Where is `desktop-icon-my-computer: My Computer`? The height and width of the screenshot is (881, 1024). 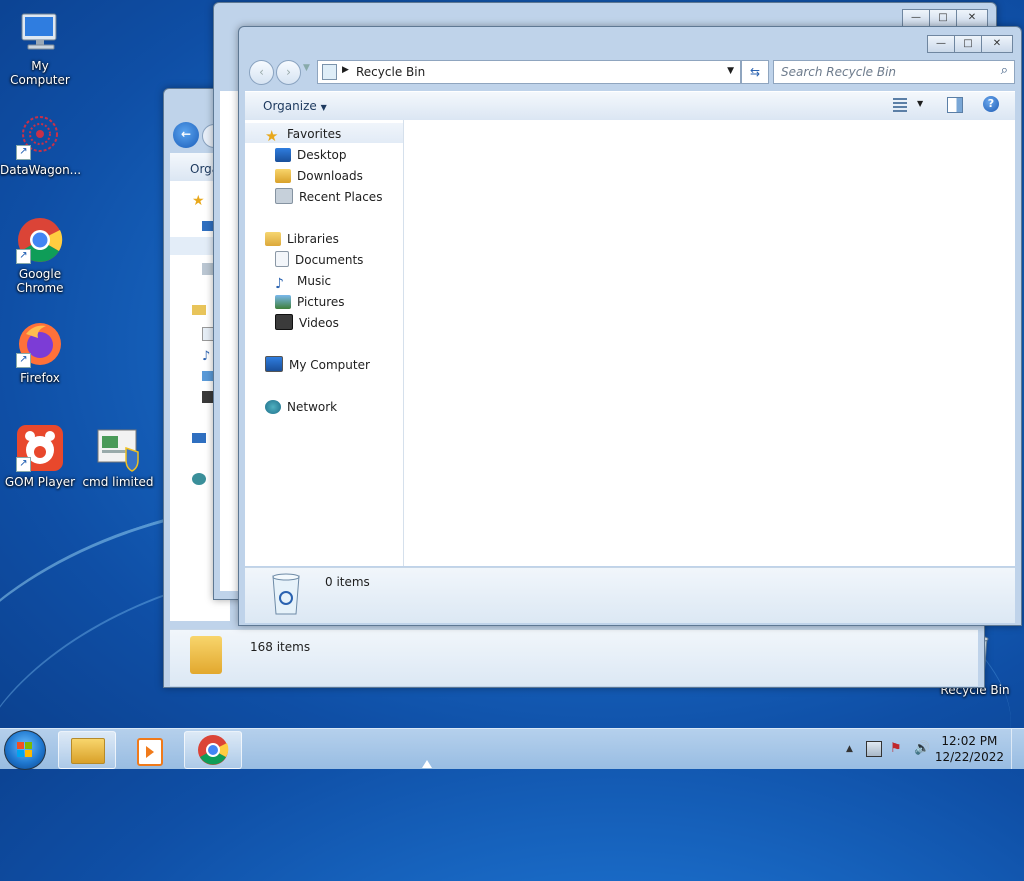
desktop-icon-my-computer: My Computer is located at coordinates (40, 47).